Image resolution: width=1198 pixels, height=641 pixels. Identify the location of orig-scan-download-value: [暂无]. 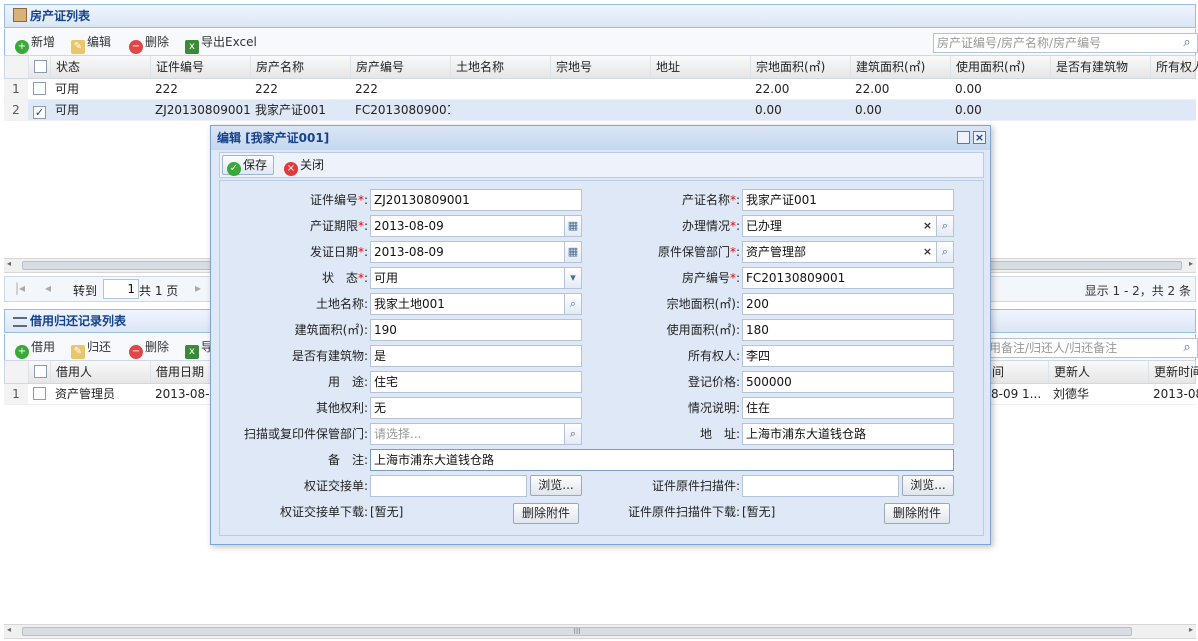
(759, 512).